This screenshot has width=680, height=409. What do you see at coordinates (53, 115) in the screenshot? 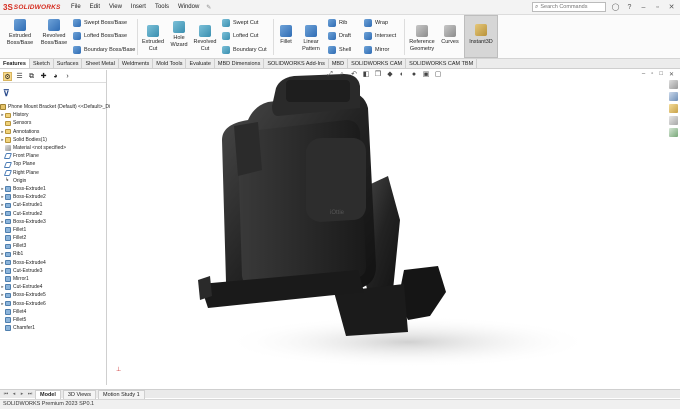
I see `tree-item: ▸ History` at bounding box center [53, 115].